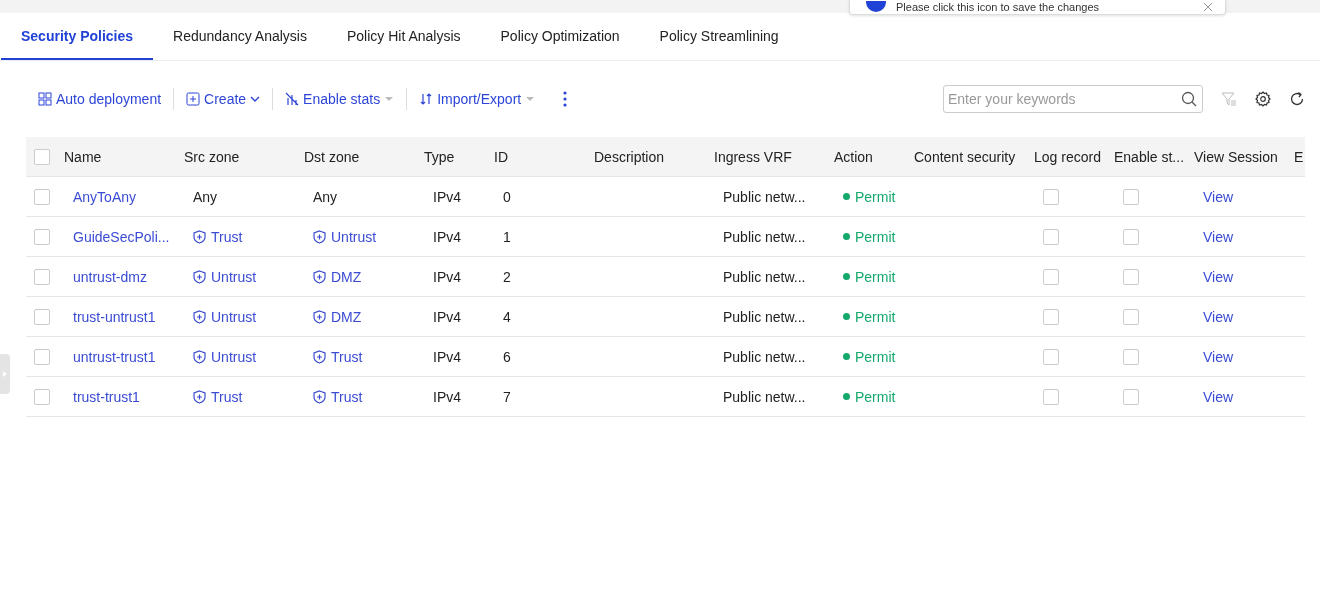 This screenshot has width=1320, height=604. What do you see at coordinates (116, 316) in the screenshot?
I see `policy-name-link: trust-untrust1` at bounding box center [116, 316].